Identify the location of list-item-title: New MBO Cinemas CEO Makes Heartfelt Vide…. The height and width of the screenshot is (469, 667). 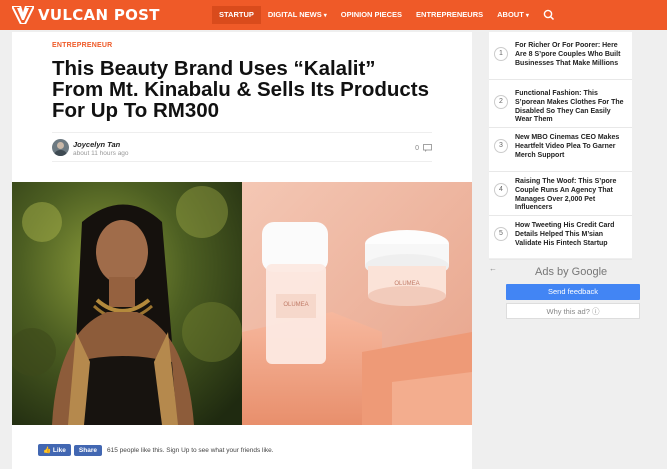
(571, 147).